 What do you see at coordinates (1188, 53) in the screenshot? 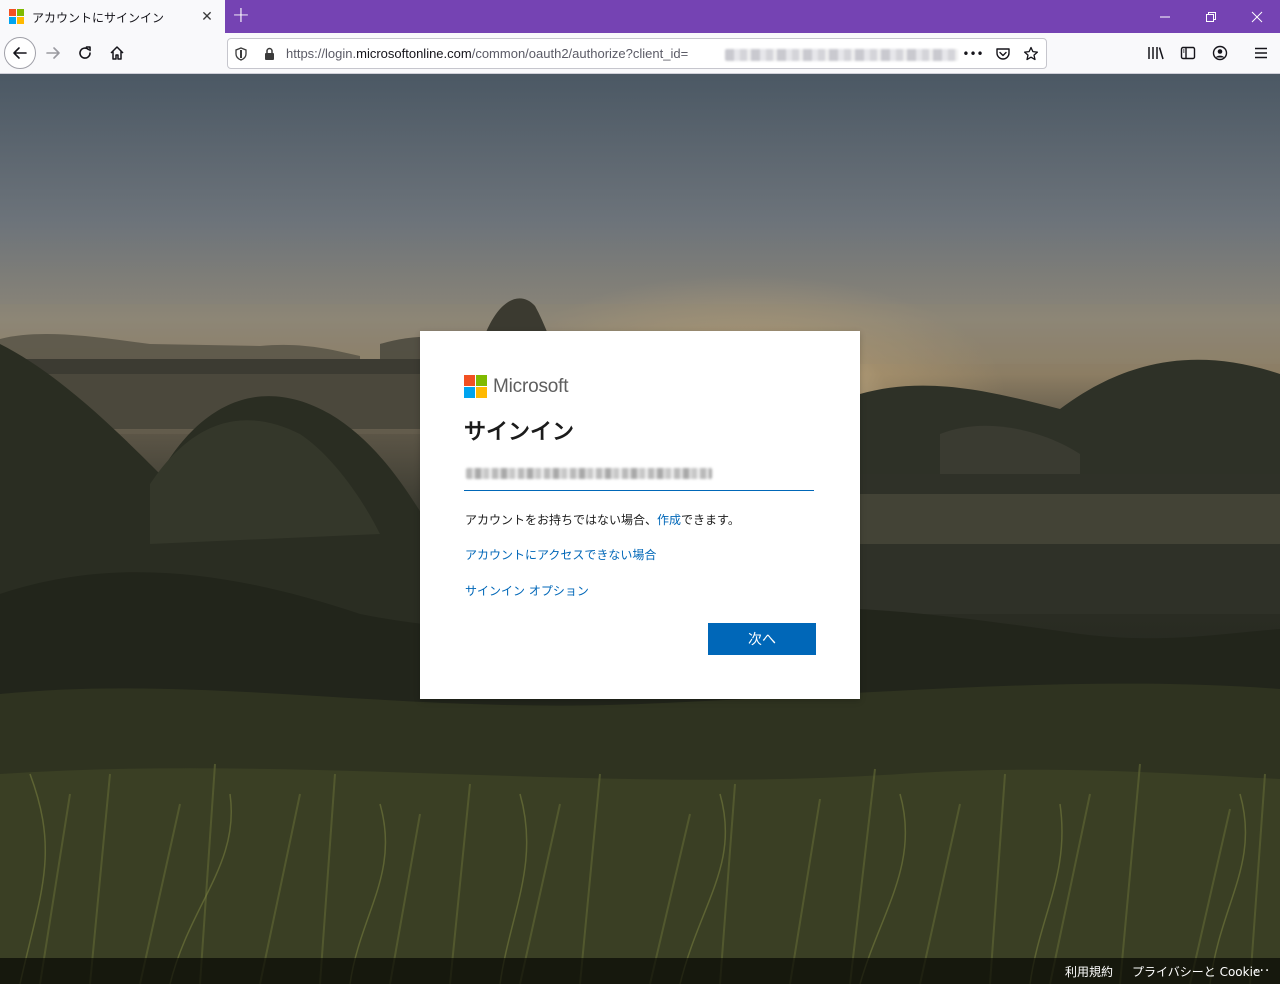
I see `sidebar-icon` at bounding box center [1188, 53].